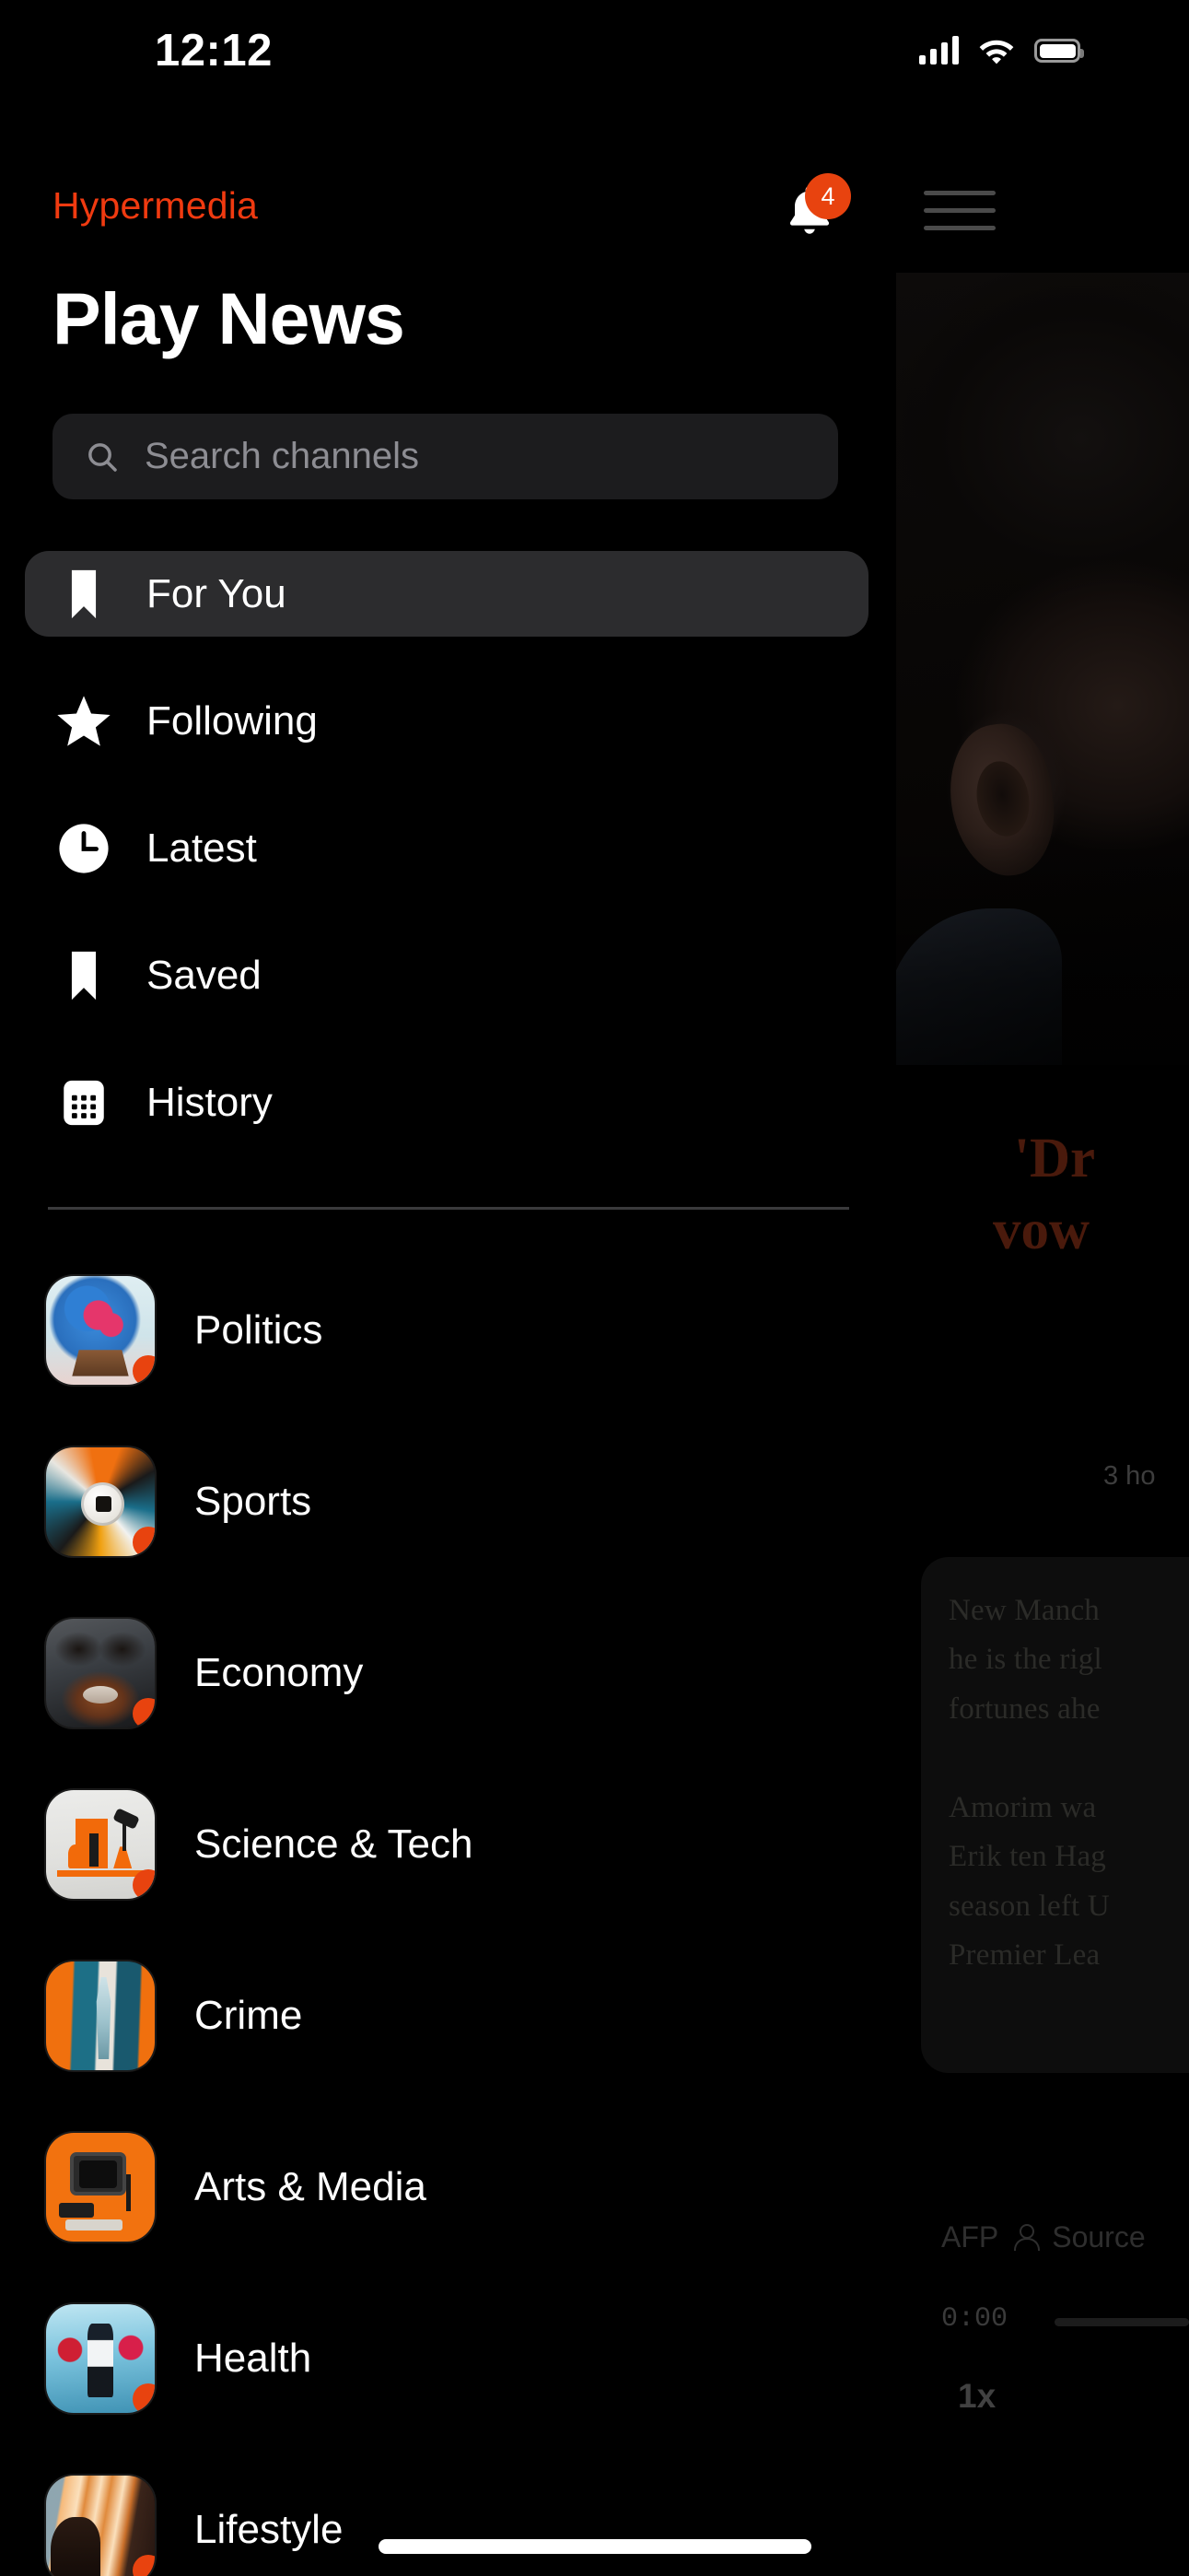  Describe the element at coordinates (1027, 2237) in the screenshot. I see `person-icon` at that location.